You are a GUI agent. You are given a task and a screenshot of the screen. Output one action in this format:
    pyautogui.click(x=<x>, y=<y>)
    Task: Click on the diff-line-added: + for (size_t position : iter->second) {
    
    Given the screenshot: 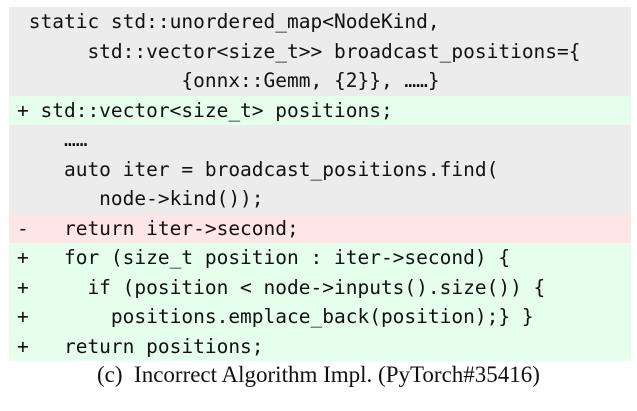 What is the action you would take?
    pyautogui.click(x=320, y=258)
    